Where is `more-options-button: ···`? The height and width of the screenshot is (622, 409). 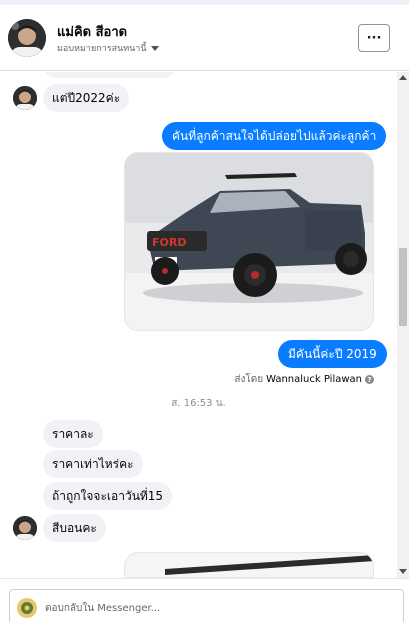
more-options-button: ··· is located at coordinates (374, 38).